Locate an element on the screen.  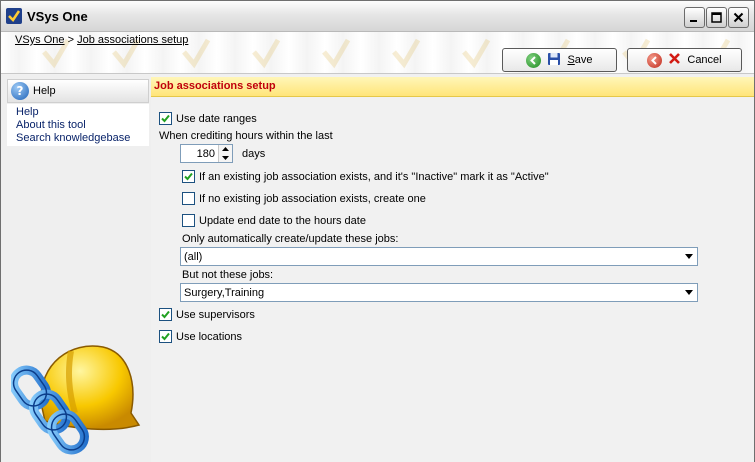
vsys-check-icon is located at coordinates (14, 16).